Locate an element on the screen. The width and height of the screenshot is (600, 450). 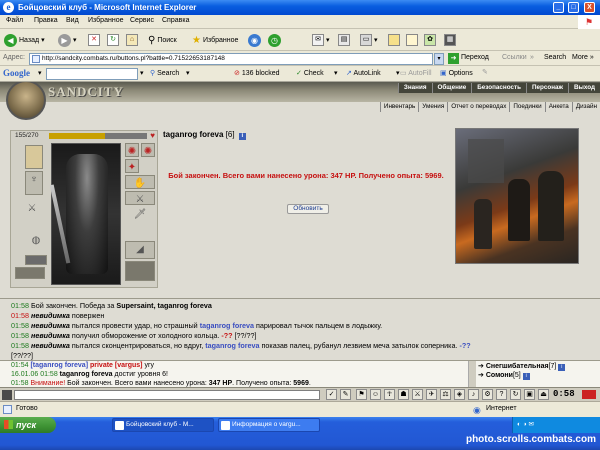
smile-icon: ☺ is located at coordinates (375, 394).